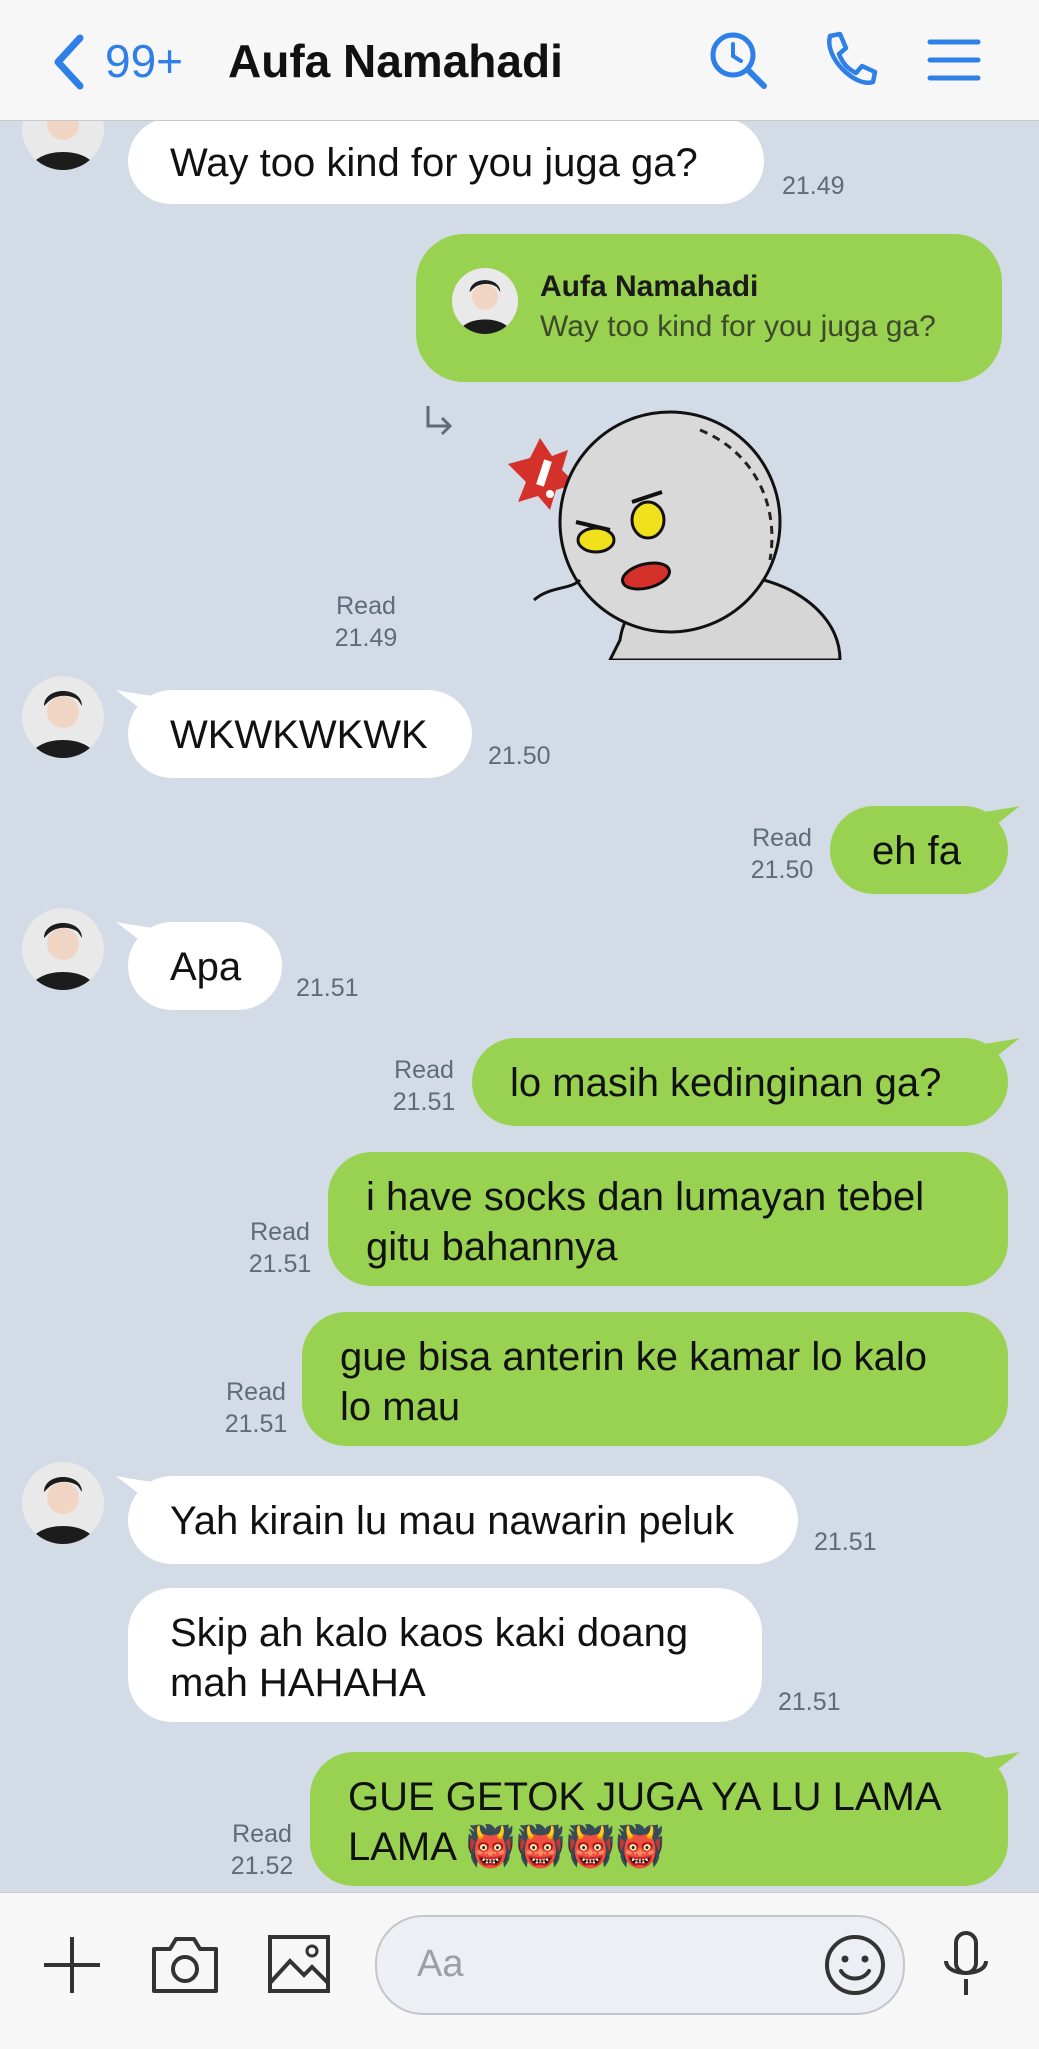 This screenshot has height=2049, width=1039. Describe the element at coordinates (439, 421) in the screenshot. I see `reply-arrow-icon` at that location.